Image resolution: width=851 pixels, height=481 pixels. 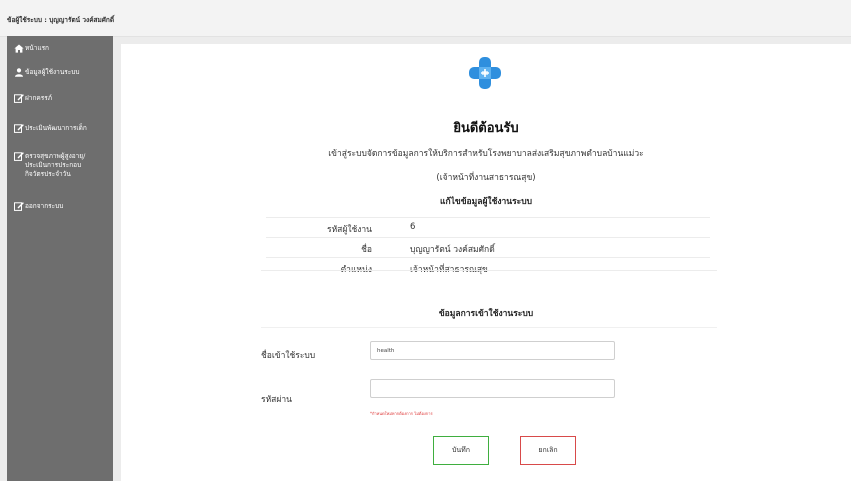 I want to click on position-value: เจ้าหน้าที่สาธารณสุข, so click(x=449, y=270).